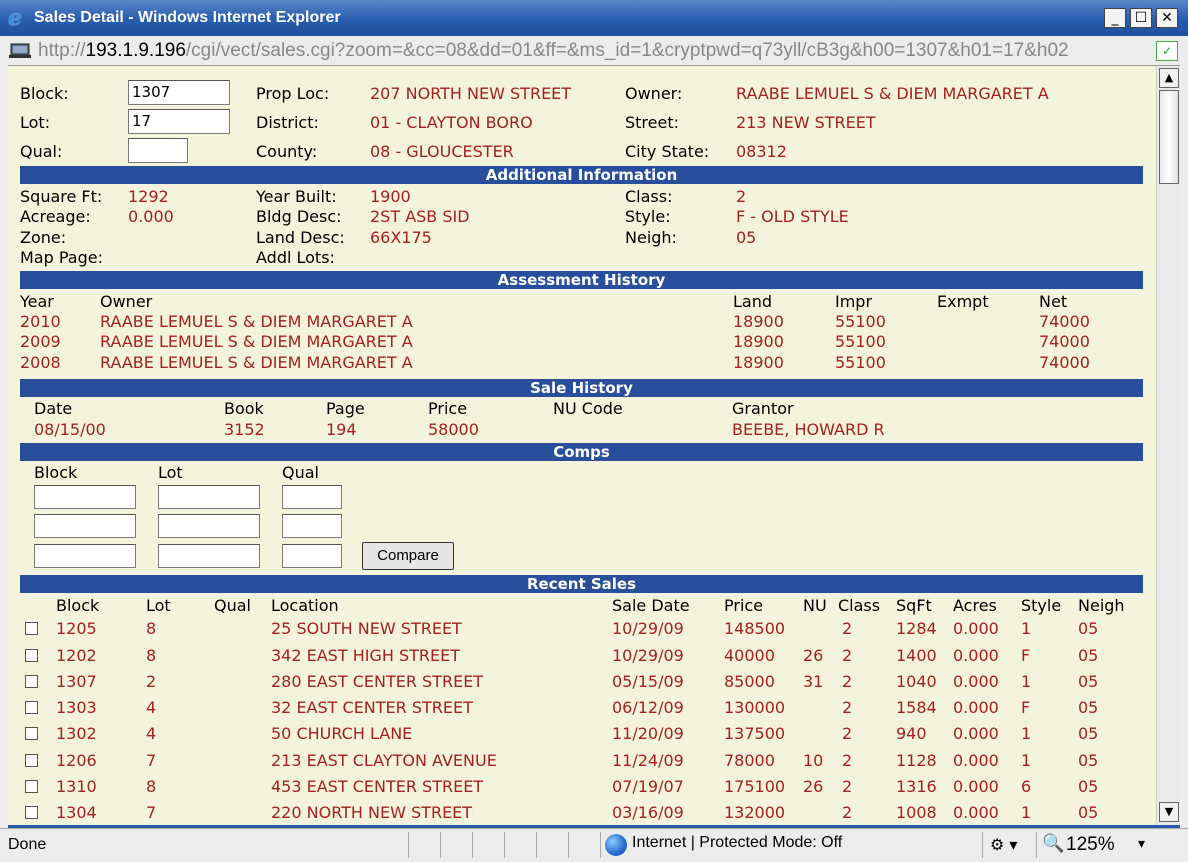  I want to click on recent-sale-price: 148500, so click(755, 628).